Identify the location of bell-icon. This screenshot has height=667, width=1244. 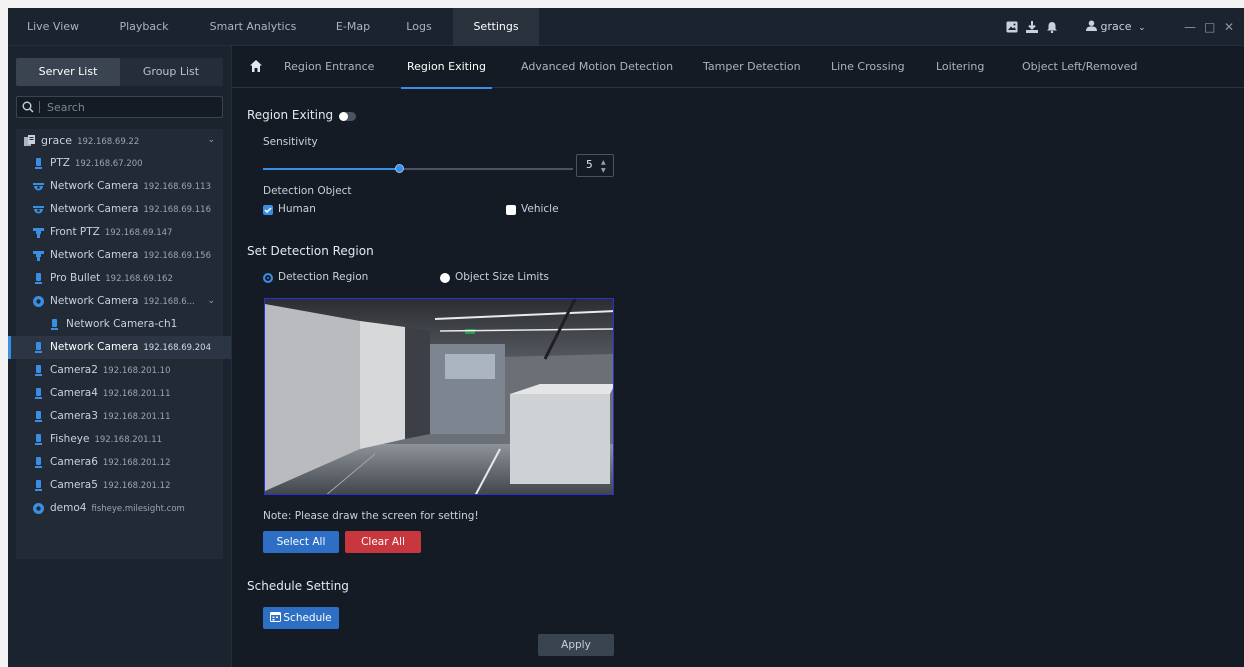
(1052, 27).